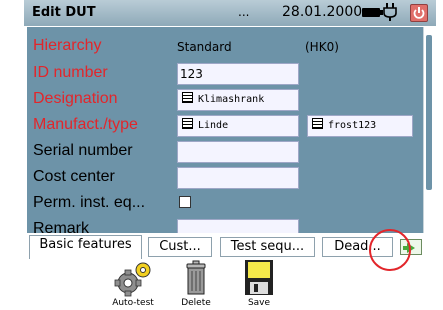 The width and height of the screenshot is (443, 310). I want to click on hierarchy-code: (HK0), so click(322, 47).